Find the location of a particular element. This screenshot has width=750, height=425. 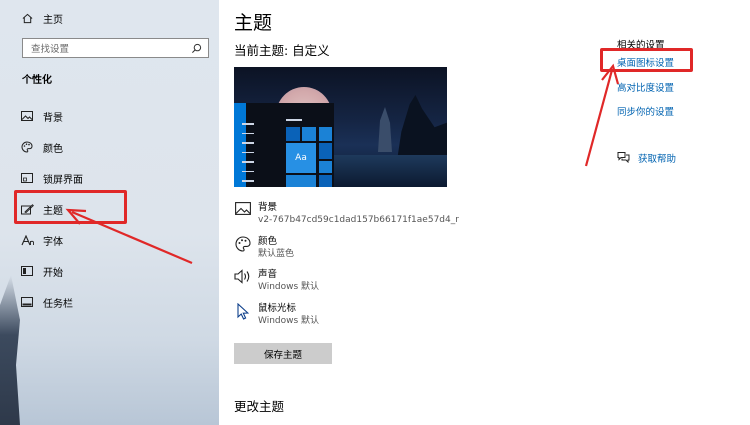

search-placeholder: 查找设置 is located at coordinates (50, 49).